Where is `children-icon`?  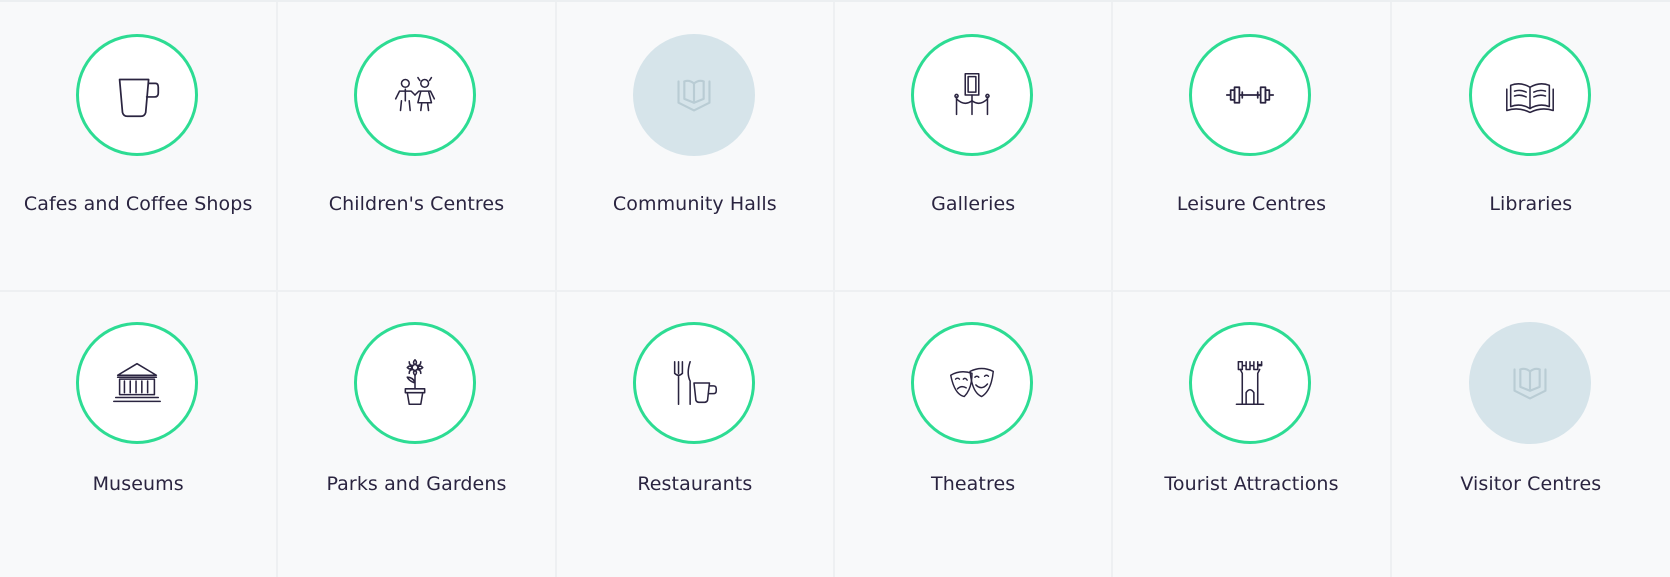
children-icon is located at coordinates (415, 94).